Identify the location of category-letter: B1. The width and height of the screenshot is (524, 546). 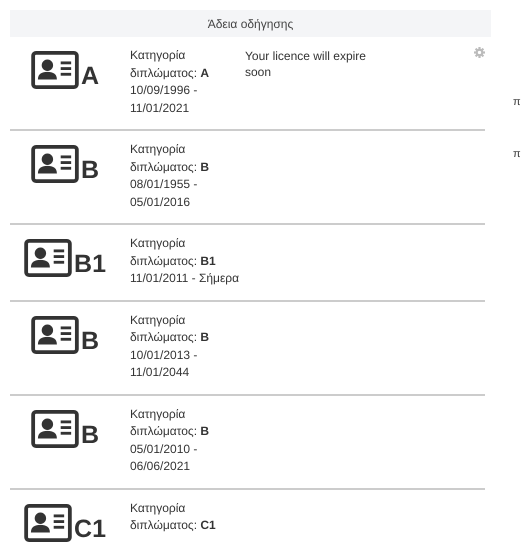
(90, 264).